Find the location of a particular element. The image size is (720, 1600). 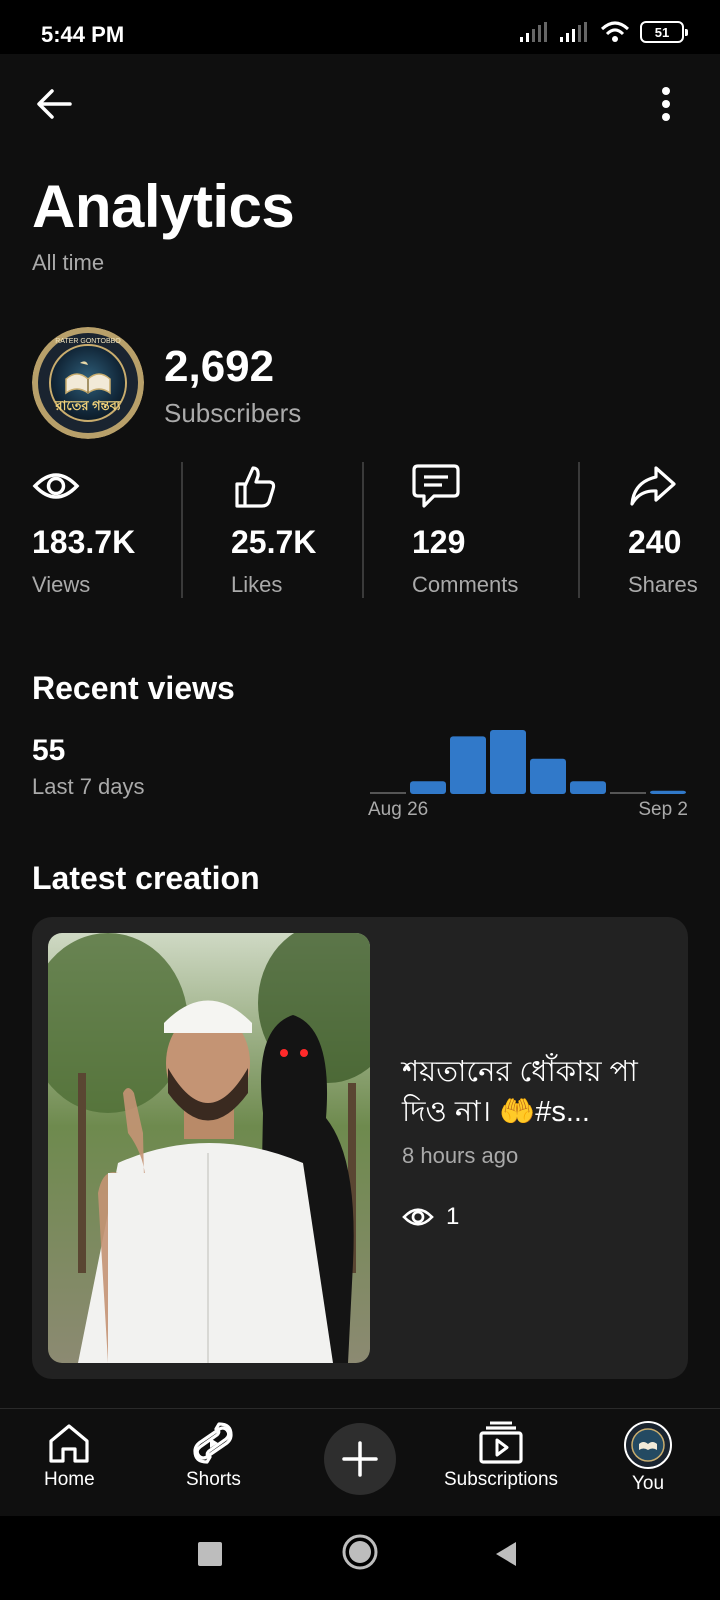

create-button is located at coordinates (360, 1459).